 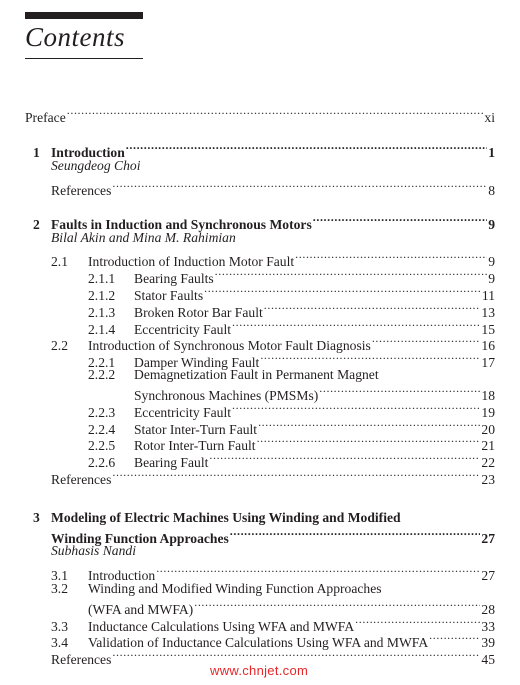 I want to click on chapter-author: Subhasis Nandi, so click(x=93, y=550).